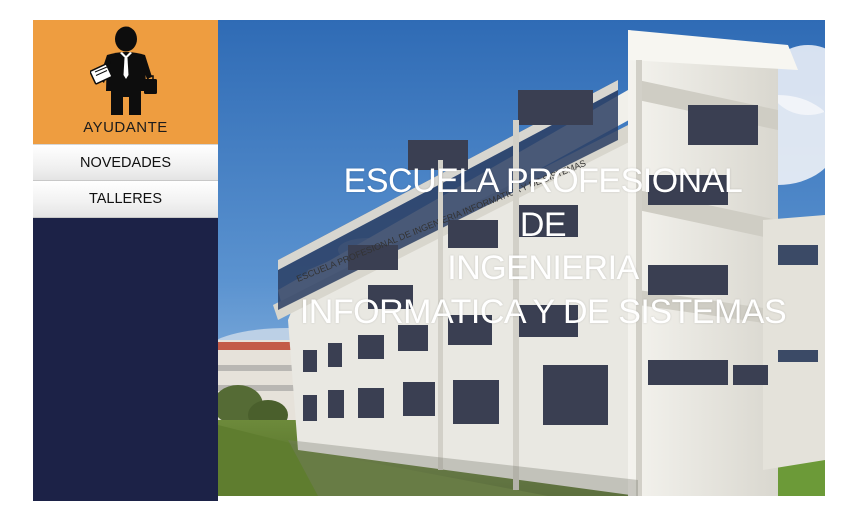  Describe the element at coordinates (543, 311) in the screenshot. I see `hero-title-line: INFORMATICA Y DE SISTEMAS` at that location.